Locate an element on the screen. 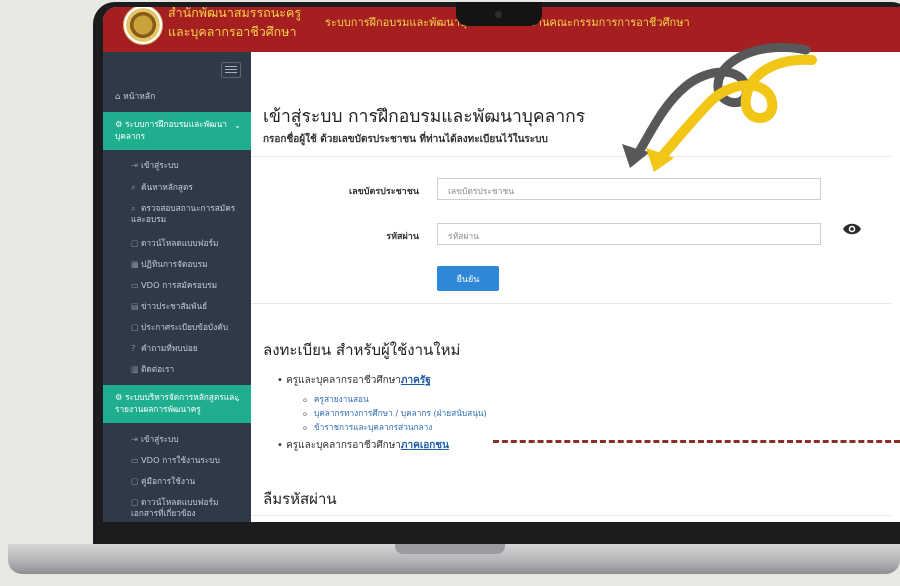  sidebar-item-calendar: ▦ ปฏิทินการจัดอบรม is located at coordinates (169, 264).